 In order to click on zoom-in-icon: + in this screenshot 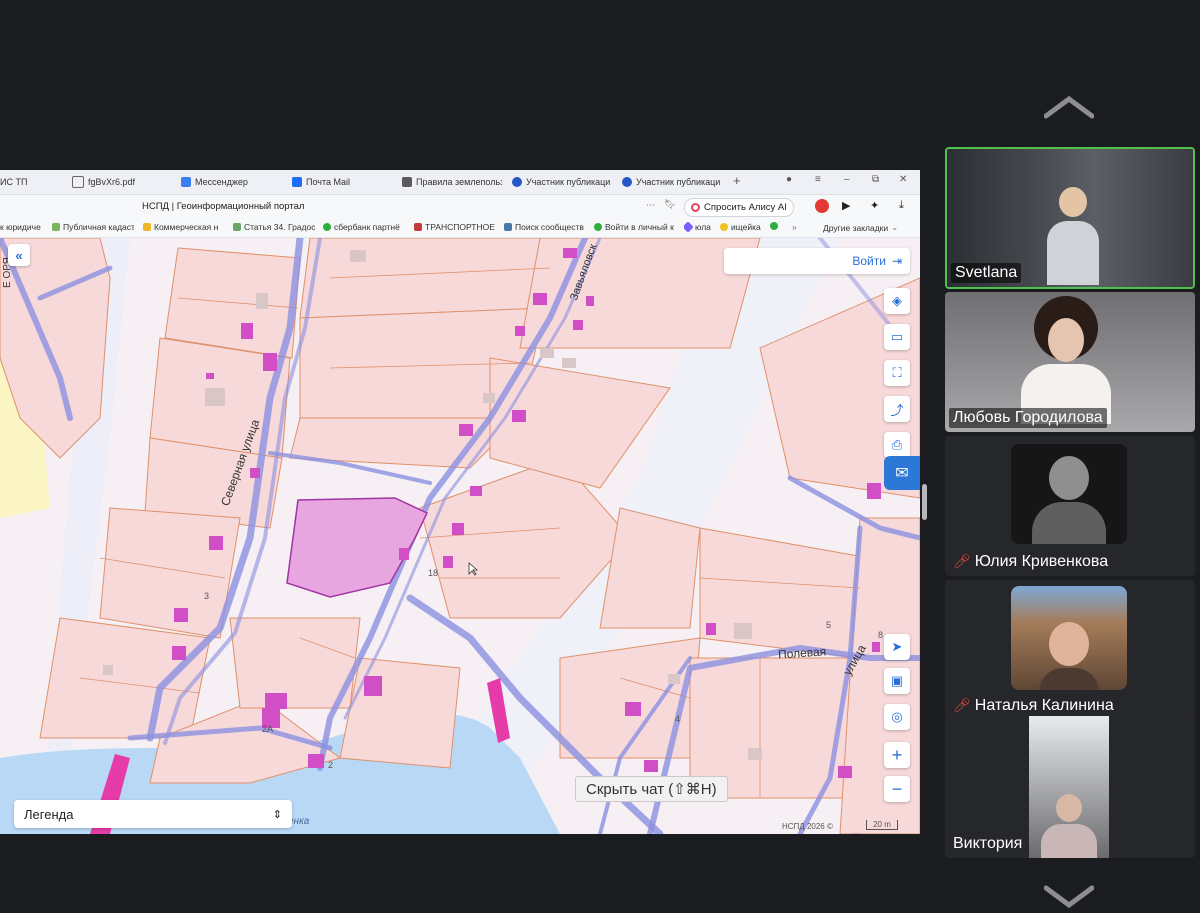, I will do `click(897, 754)`.